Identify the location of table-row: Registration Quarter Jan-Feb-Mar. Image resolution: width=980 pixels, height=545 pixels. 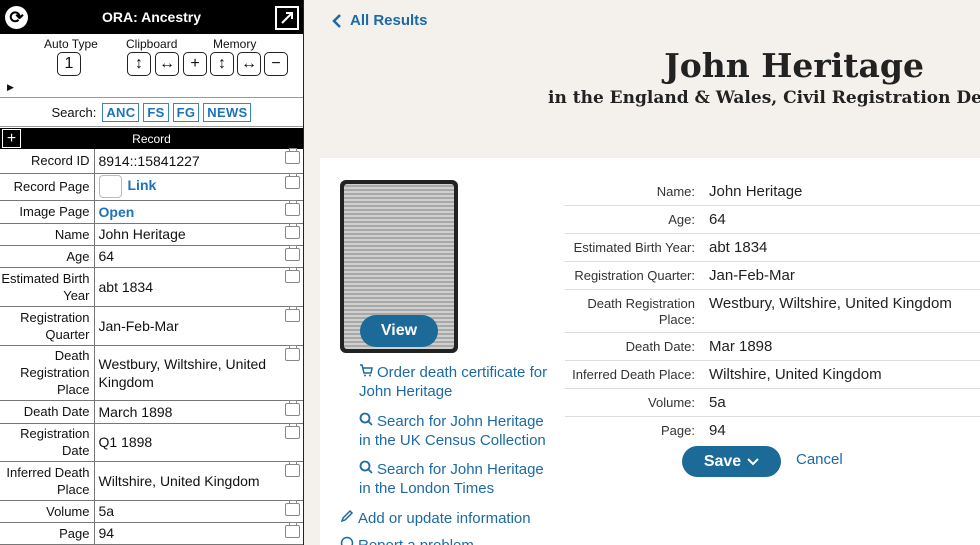
(151, 325).